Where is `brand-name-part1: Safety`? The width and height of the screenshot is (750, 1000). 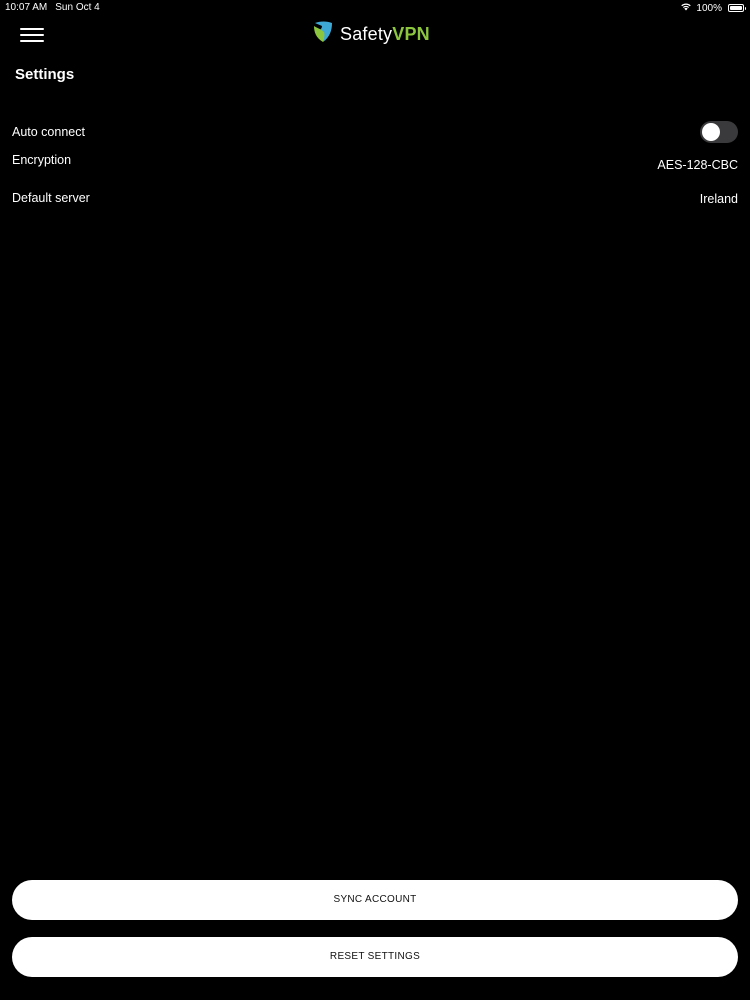
brand-name-part1: Safety is located at coordinates (366, 34).